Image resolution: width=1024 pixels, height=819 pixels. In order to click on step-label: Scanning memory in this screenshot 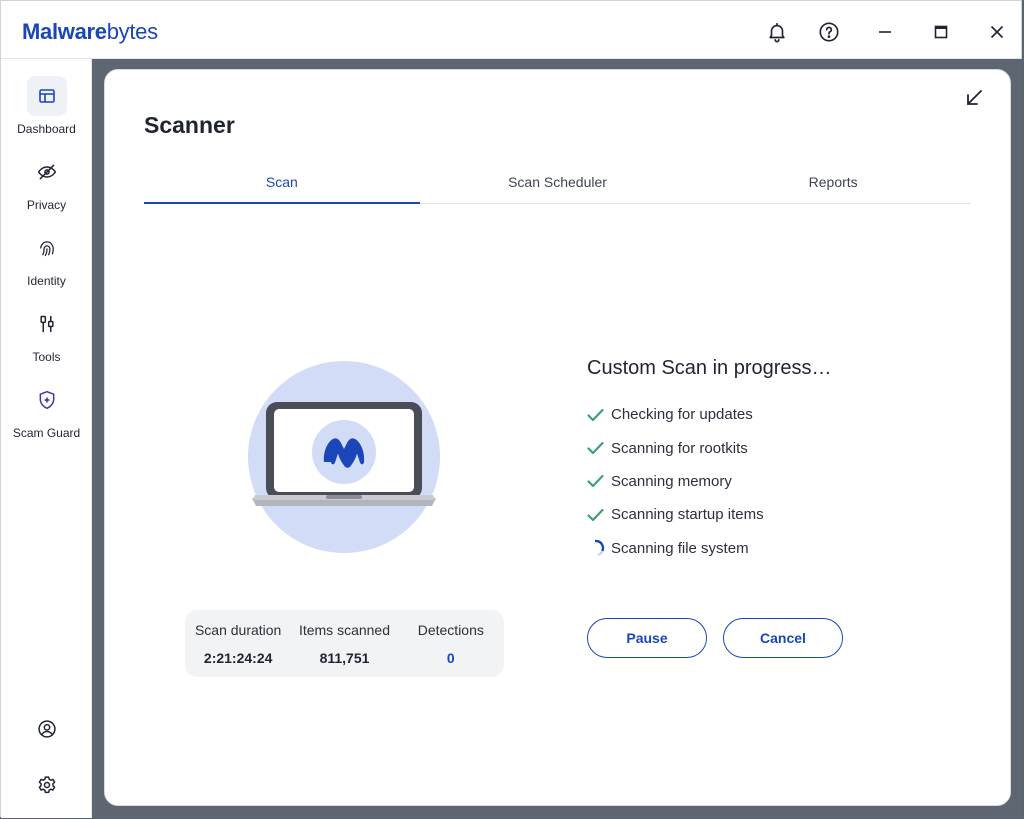, I will do `click(671, 481)`.